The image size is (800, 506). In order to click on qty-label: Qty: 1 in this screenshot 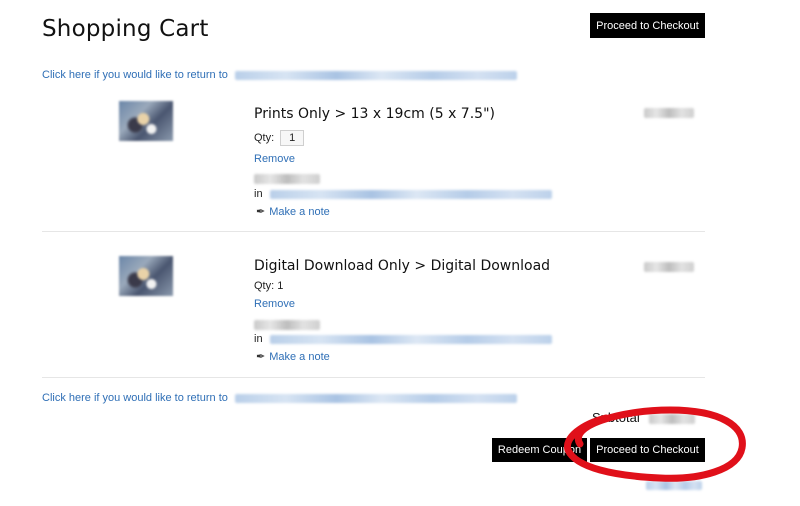, I will do `click(269, 286)`.